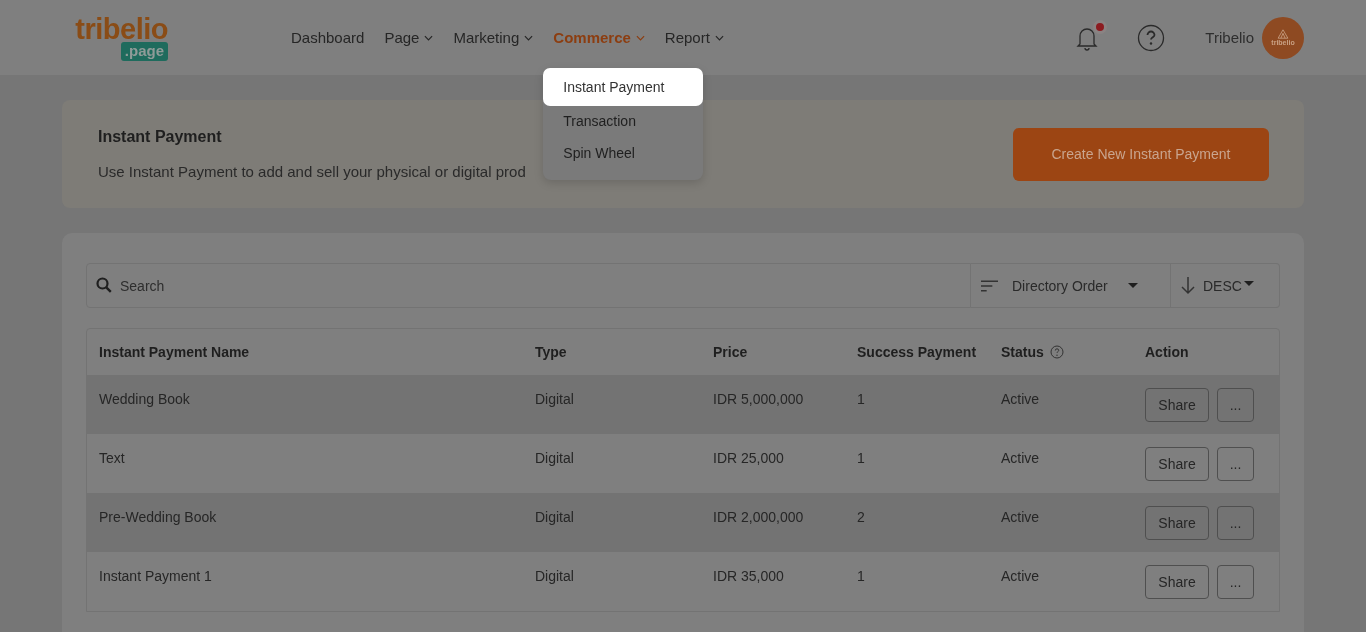 The image size is (1366, 632). What do you see at coordinates (749, 457) in the screenshot?
I see `table-cell-text: IDR 25,000` at bounding box center [749, 457].